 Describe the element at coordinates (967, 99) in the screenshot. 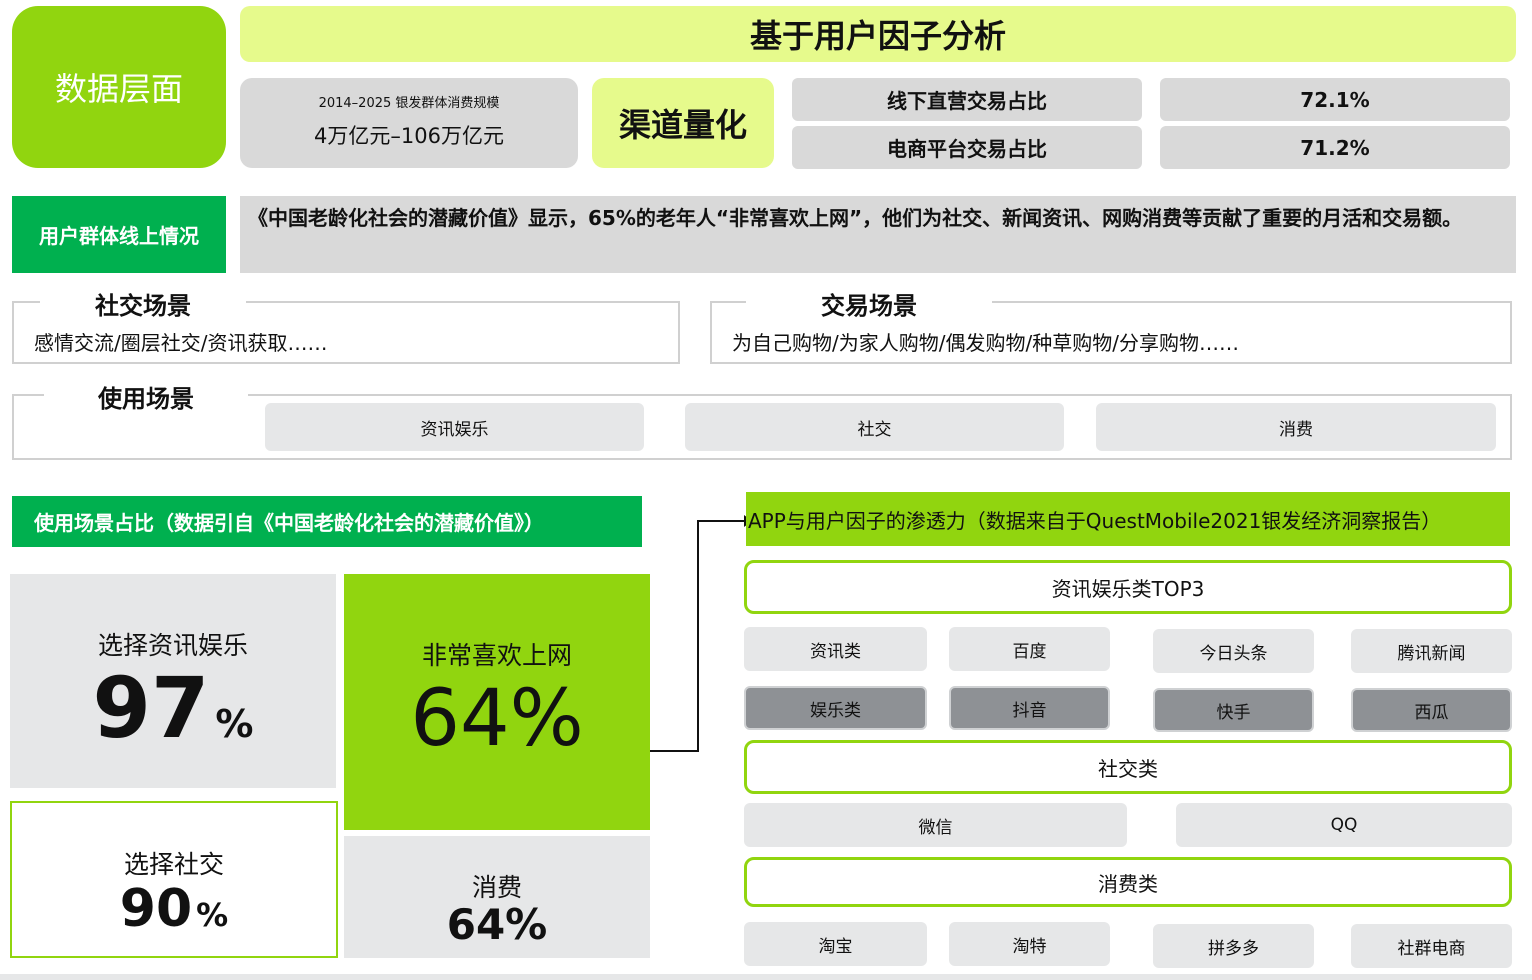

I see `offline-share-label: 线下直营交易占比` at that location.